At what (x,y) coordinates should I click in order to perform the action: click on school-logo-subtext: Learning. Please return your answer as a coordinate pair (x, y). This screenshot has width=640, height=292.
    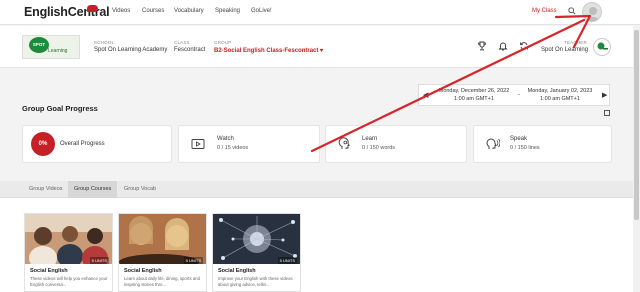
    Looking at the image, I should click on (58, 51).